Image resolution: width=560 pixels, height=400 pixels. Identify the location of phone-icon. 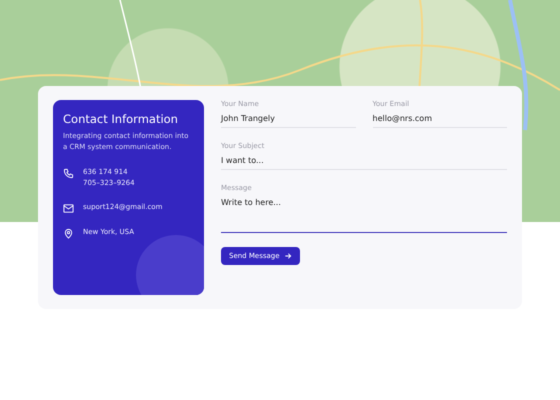
(68, 173).